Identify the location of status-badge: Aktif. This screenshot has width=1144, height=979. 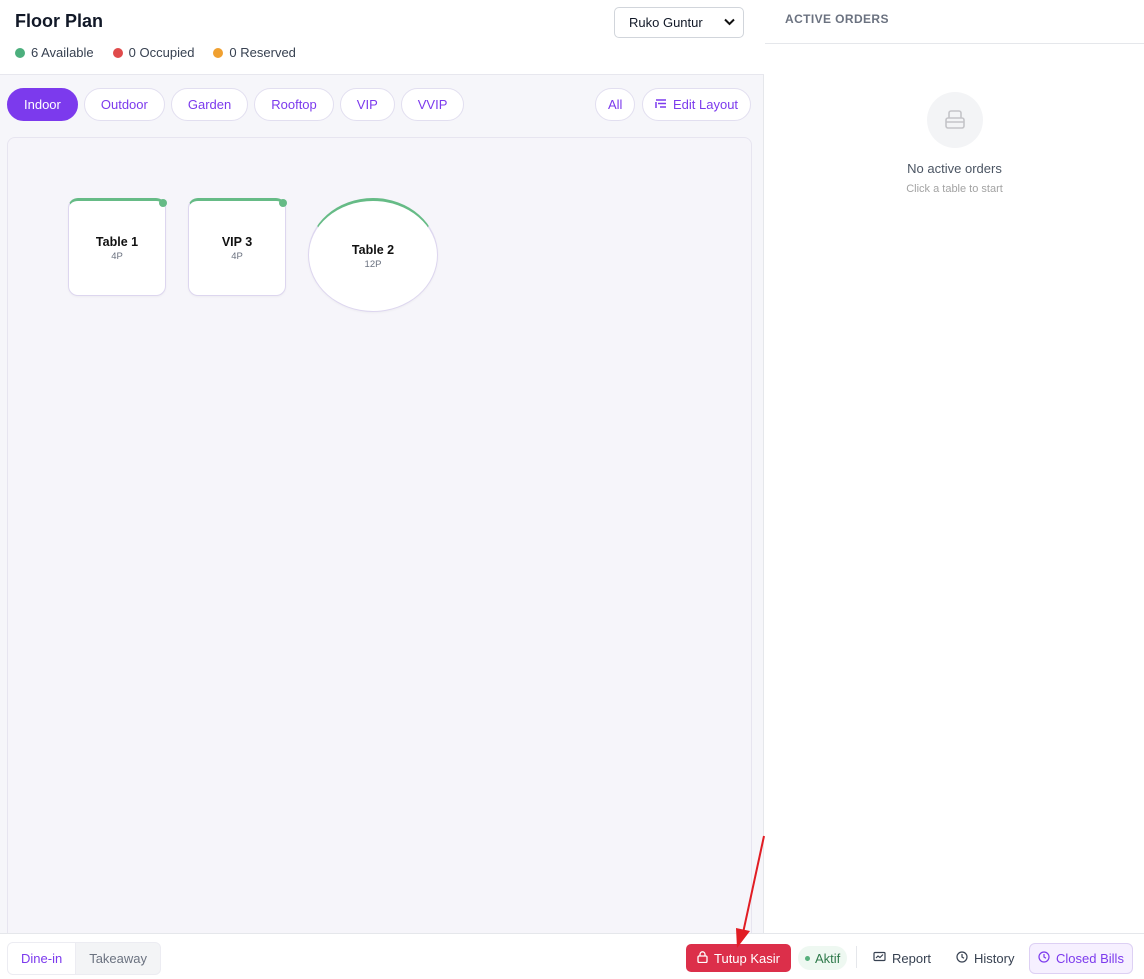
(823, 958).